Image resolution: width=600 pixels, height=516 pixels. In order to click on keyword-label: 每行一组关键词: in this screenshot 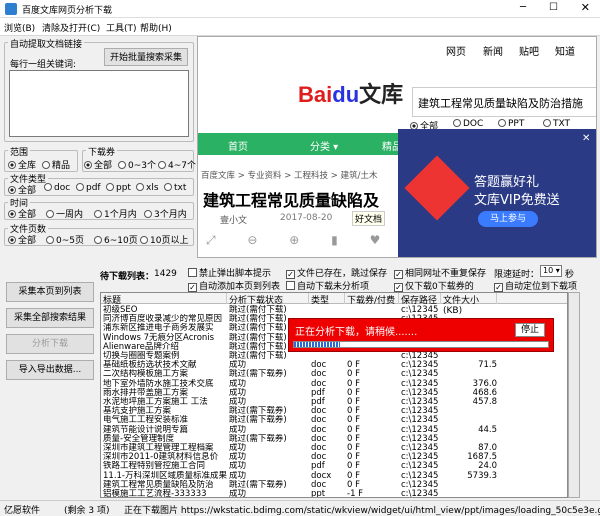, I will do `click(43, 65)`.